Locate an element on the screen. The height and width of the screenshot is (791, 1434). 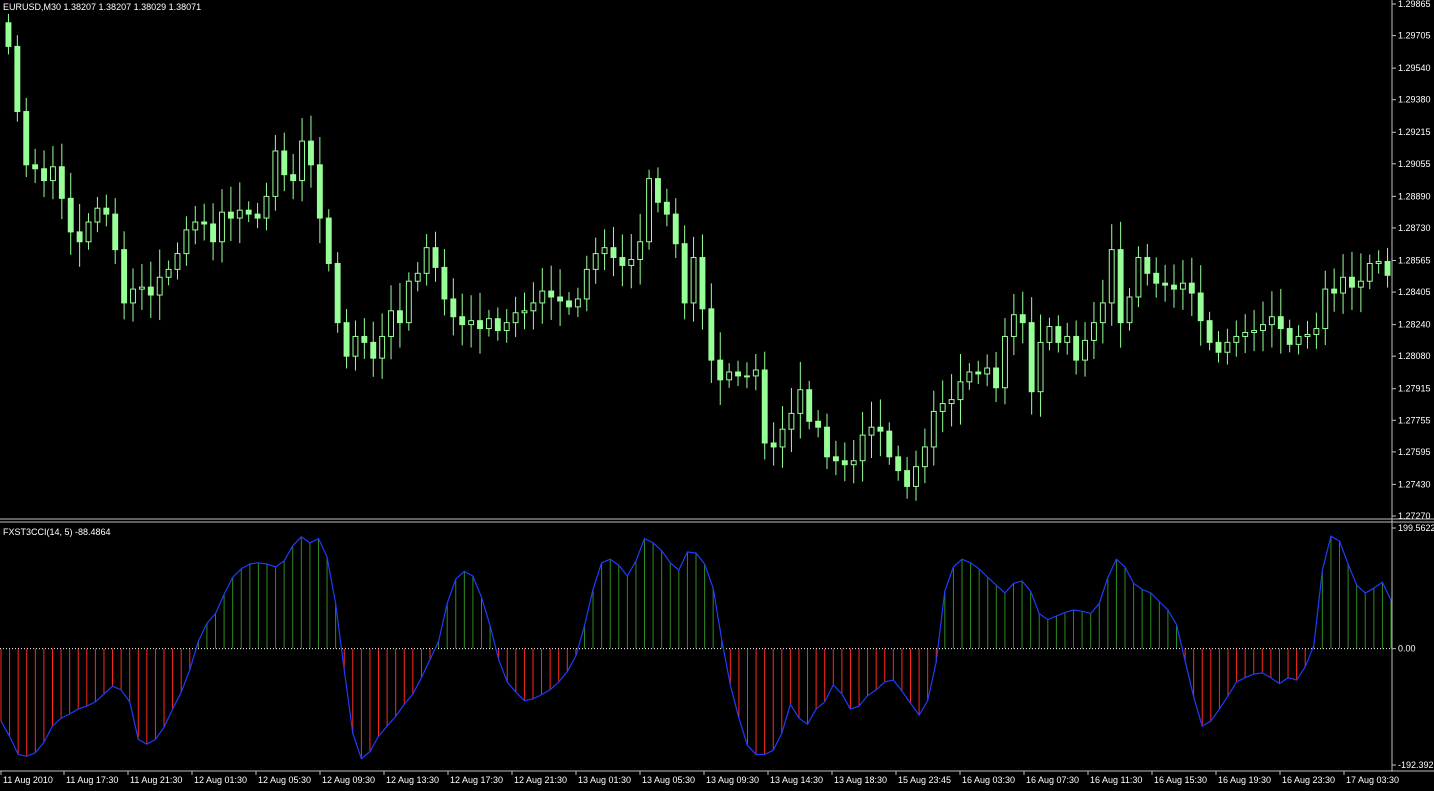
price-tick-label: 1.27430 is located at coordinates (1414, 484).